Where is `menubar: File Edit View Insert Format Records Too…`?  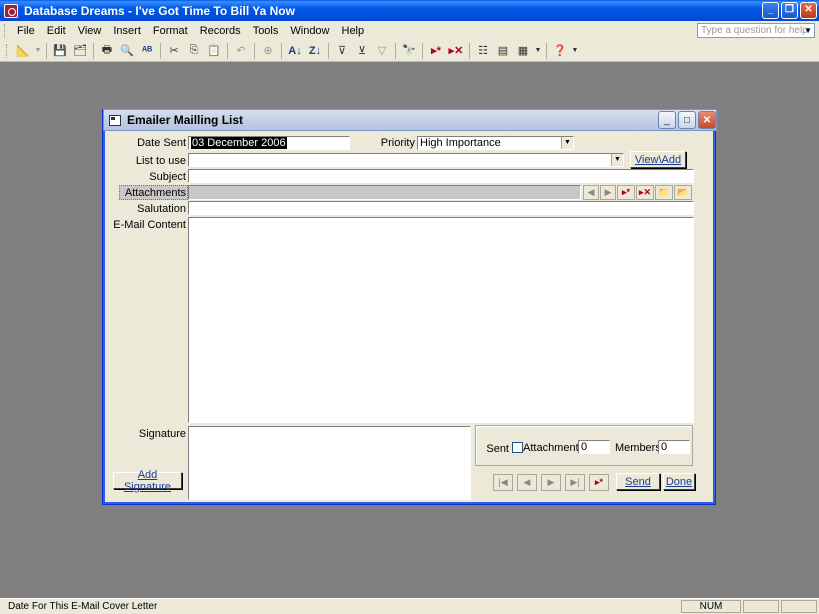
menubar: File Edit View Insert Format Records Too… is located at coordinates (409, 30).